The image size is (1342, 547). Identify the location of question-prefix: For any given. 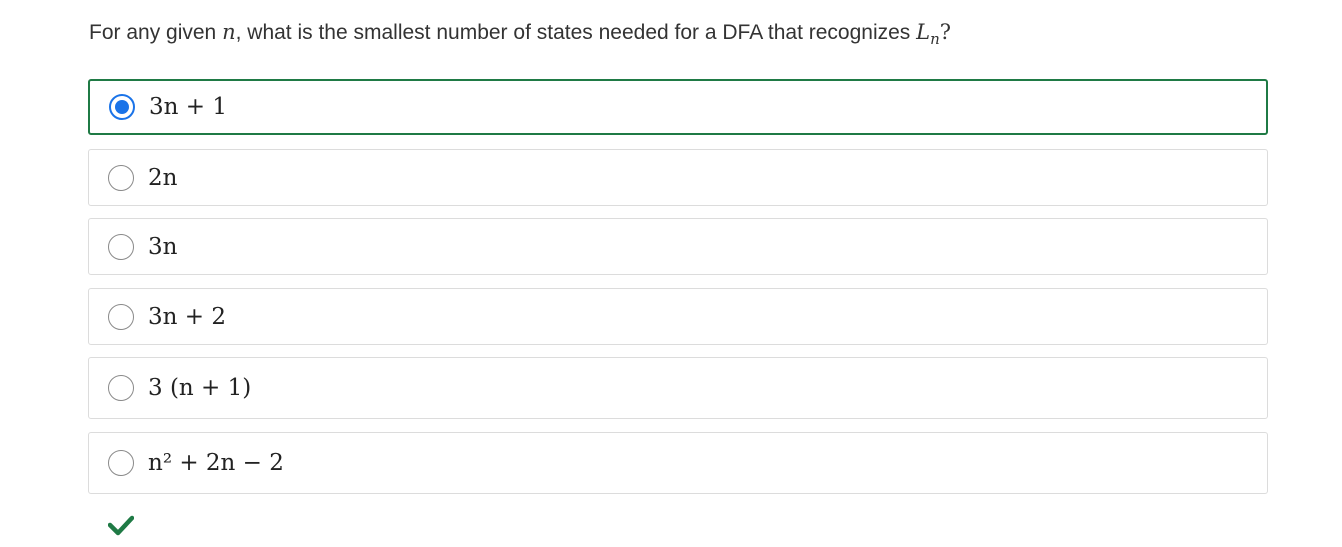
(156, 32).